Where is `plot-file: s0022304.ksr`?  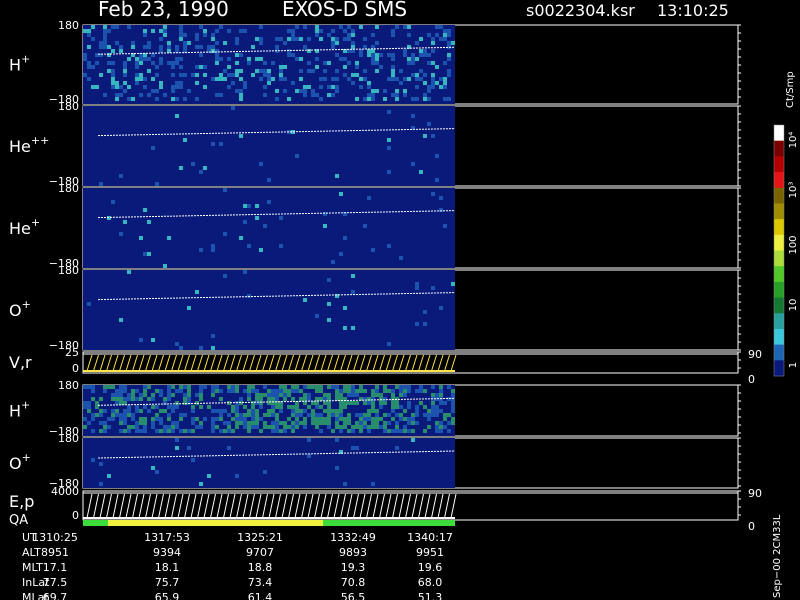
plot-file: s0022304.ksr is located at coordinates (580, 10).